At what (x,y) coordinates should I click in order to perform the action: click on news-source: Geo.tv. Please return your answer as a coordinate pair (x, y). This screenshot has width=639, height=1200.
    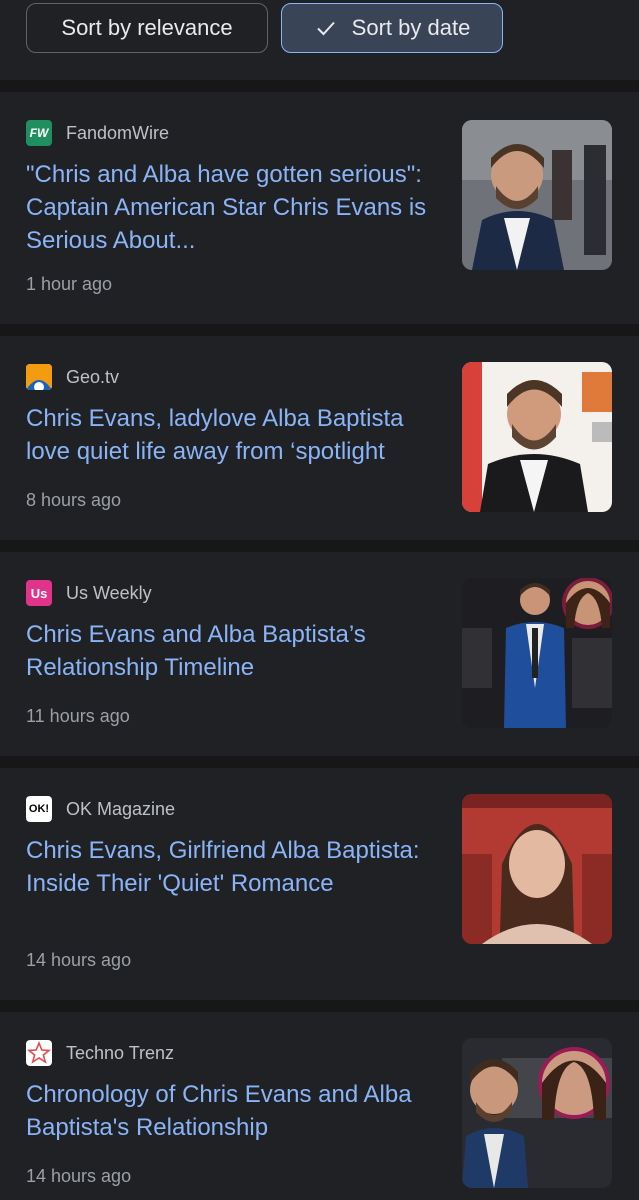
    Looking at the image, I should click on (72, 377).